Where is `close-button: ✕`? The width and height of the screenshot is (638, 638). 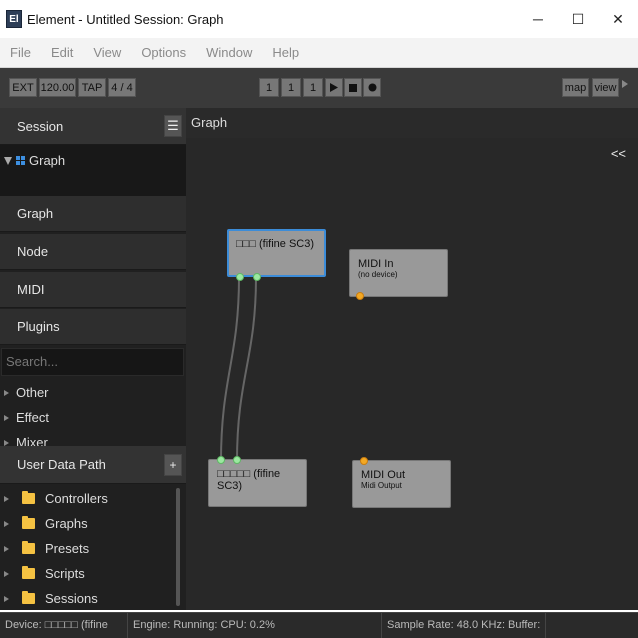
close-button: ✕ is located at coordinates (618, 19).